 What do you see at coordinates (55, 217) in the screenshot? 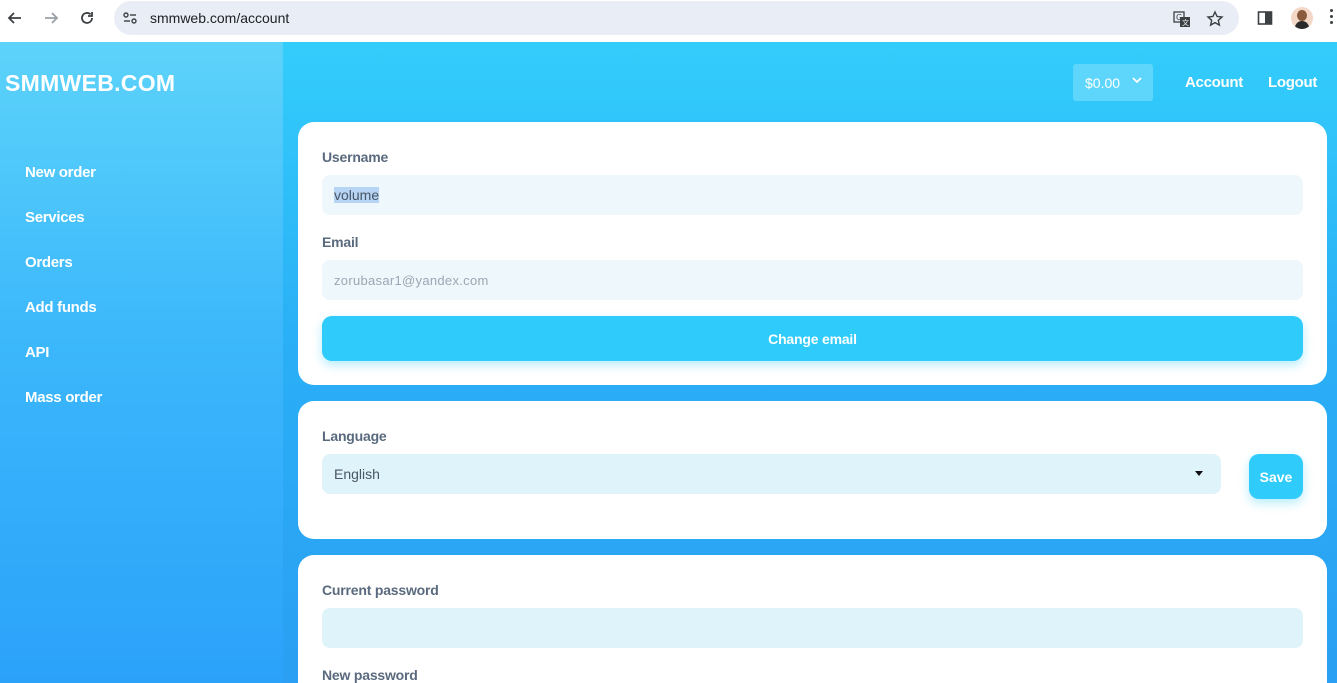
I see `sidebar-item-services: Services` at bounding box center [55, 217].